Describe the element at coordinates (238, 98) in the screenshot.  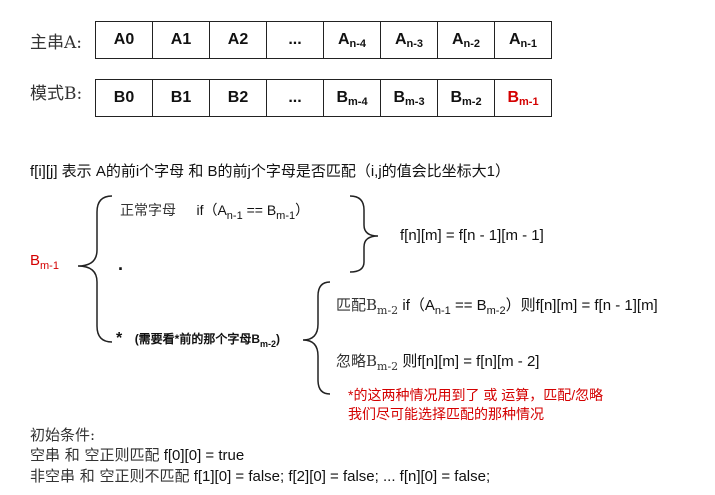
I see `cell-b2: B2` at that location.